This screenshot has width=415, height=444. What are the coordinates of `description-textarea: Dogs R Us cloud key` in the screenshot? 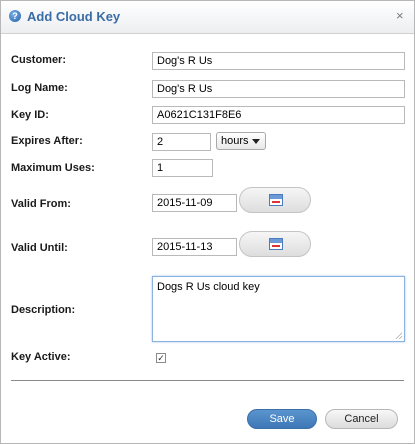 It's located at (278, 309).